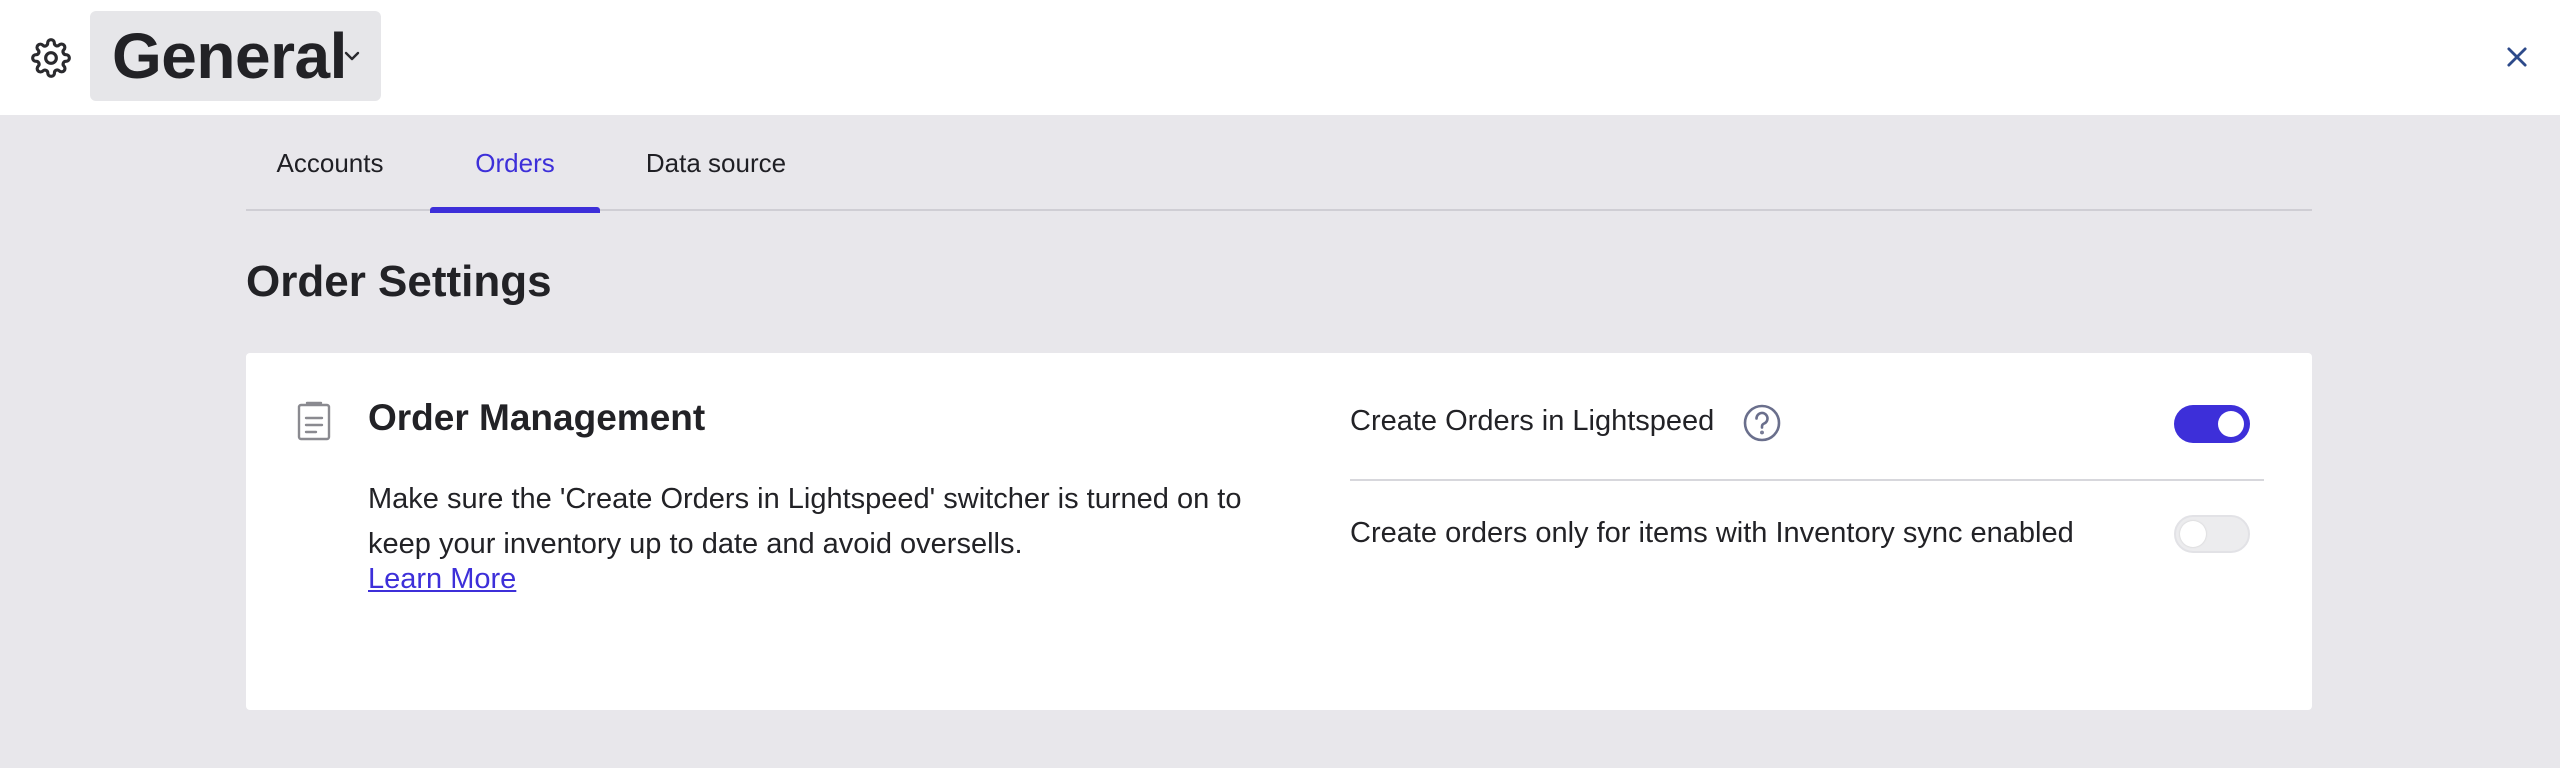 The image size is (2560, 768). What do you see at coordinates (51, 58) in the screenshot?
I see `gear-icon` at bounding box center [51, 58].